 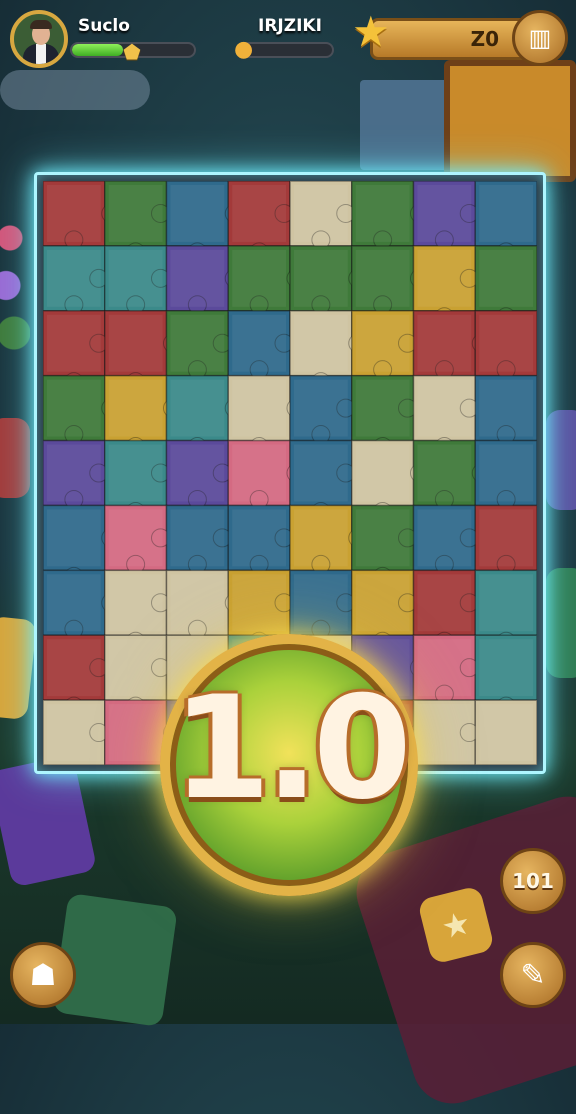 I want to click on counter-button: 101, so click(x=533, y=881).